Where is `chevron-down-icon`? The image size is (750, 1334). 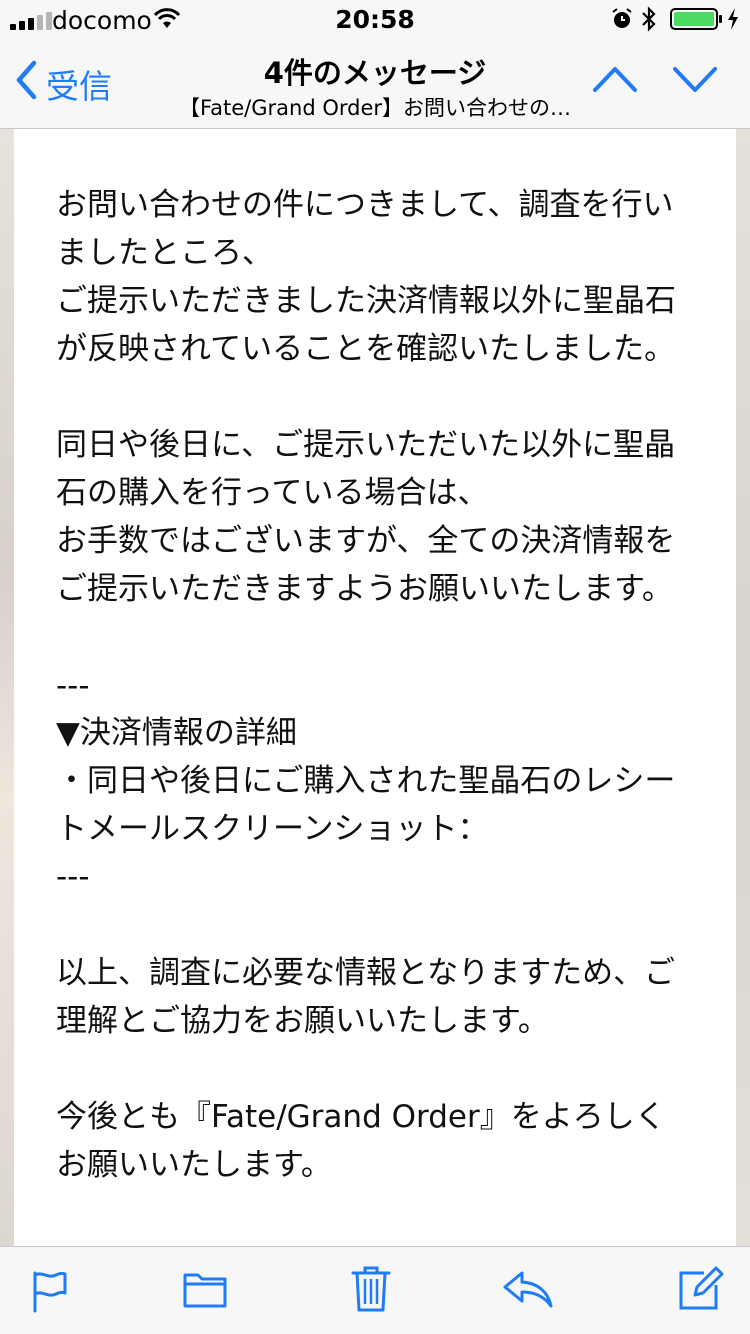 chevron-down-icon is located at coordinates (695, 79).